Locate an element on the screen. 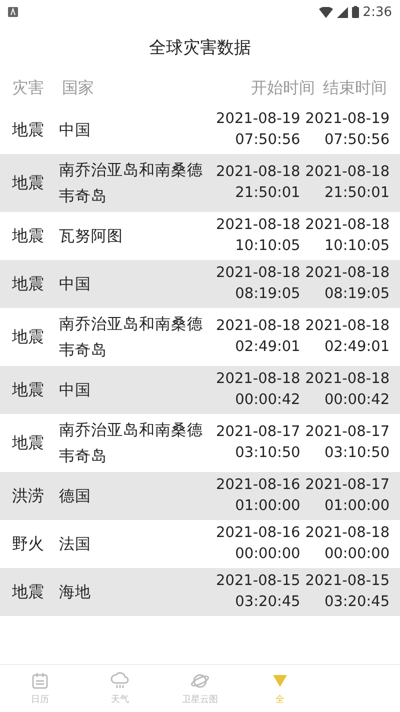  notification-icon is located at coordinates (13, 12).